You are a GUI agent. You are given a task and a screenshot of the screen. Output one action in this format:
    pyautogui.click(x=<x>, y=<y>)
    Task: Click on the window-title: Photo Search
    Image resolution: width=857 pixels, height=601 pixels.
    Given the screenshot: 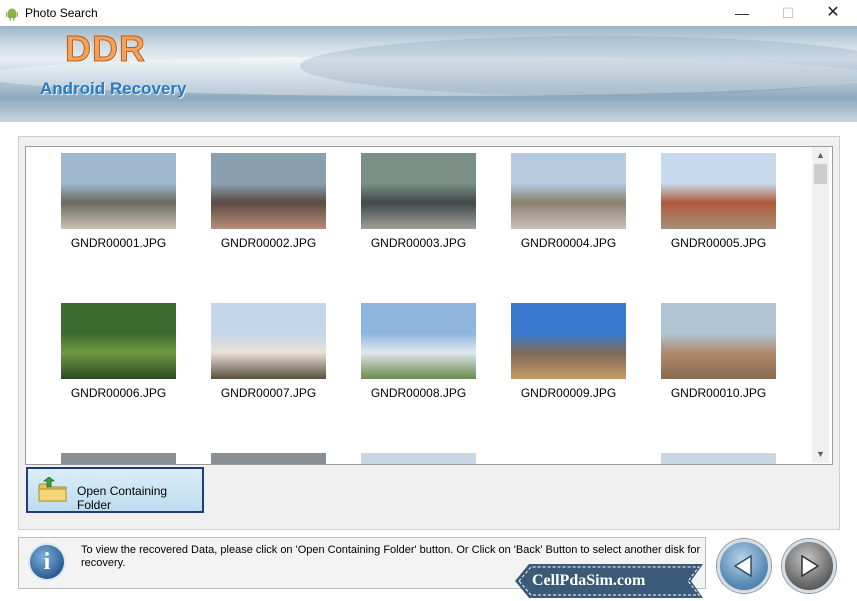 What is the action you would take?
    pyautogui.click(x=61, y=13)
    